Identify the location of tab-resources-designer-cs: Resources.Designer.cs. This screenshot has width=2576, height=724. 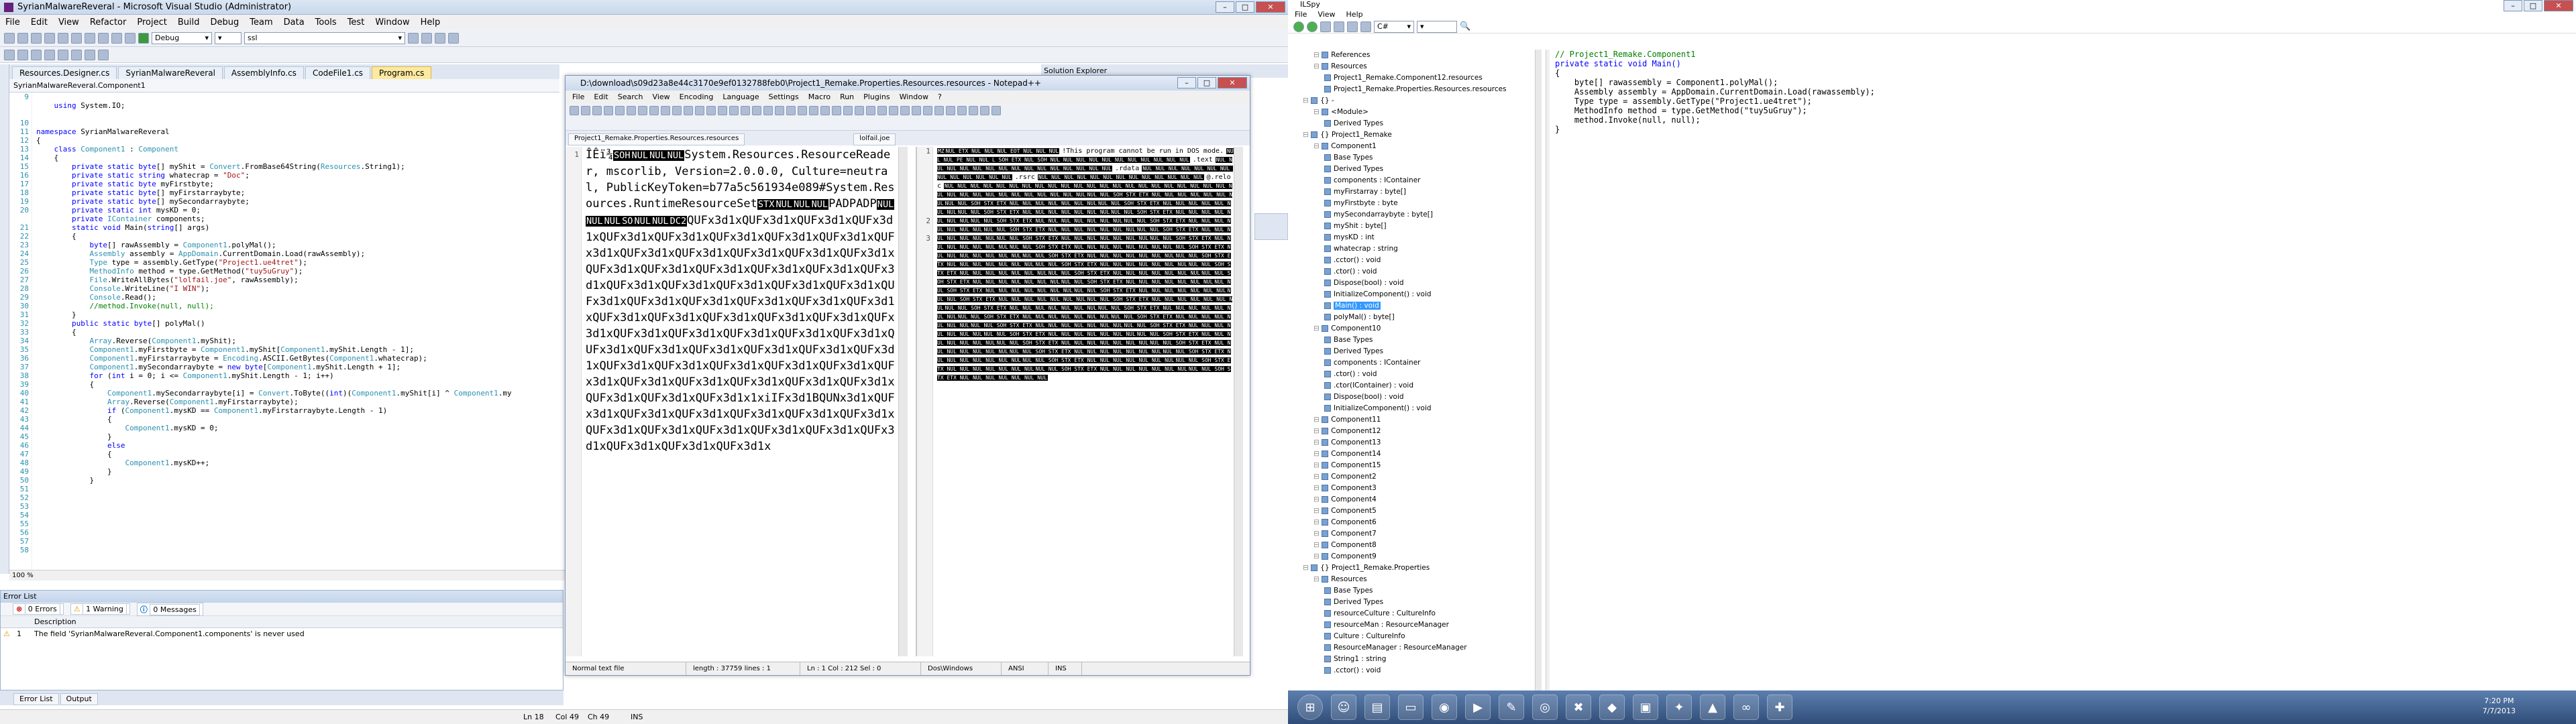
(64, 72).